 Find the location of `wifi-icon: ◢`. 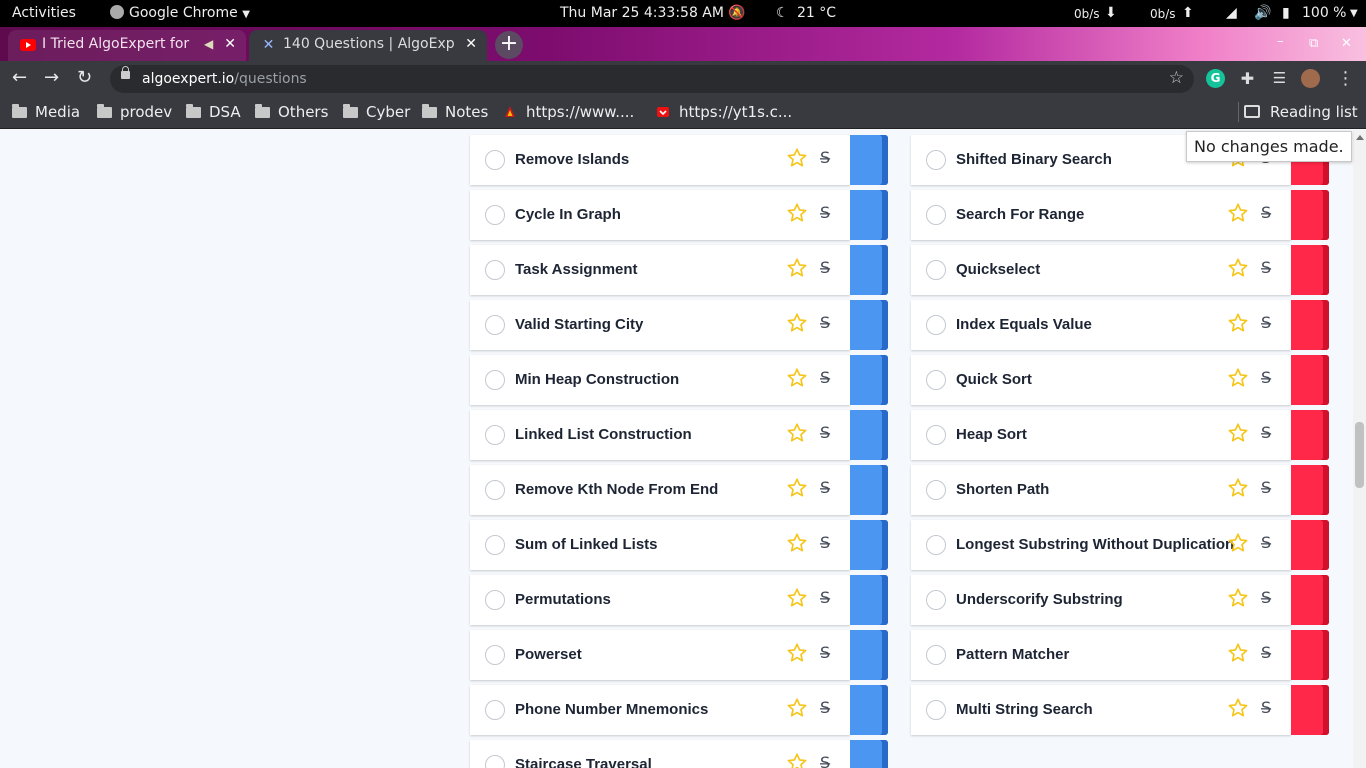

wifi-icon: ◢ is located at coordinates (1231, 13).